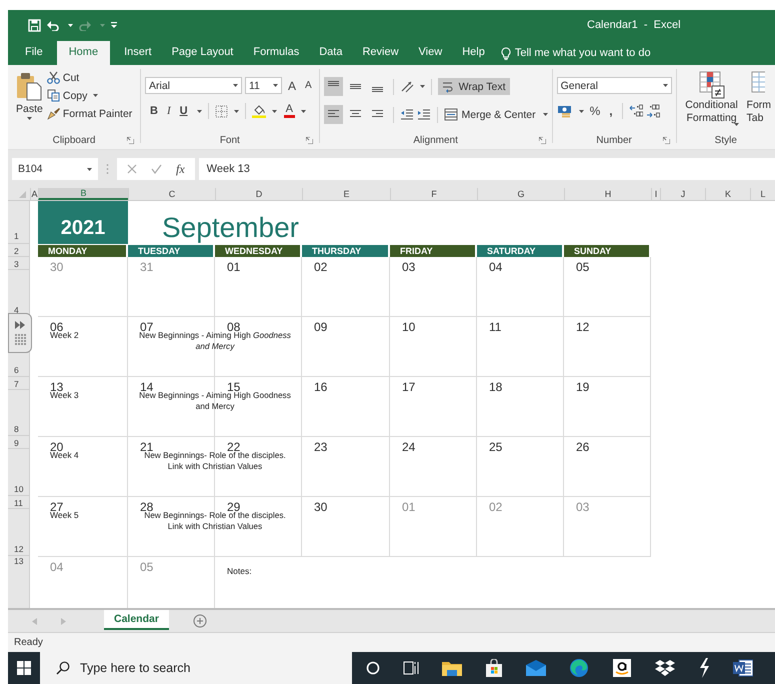 The width and height of the screenshot is (775, 684). I want to click on number-format-field: General, so click(614, 85).